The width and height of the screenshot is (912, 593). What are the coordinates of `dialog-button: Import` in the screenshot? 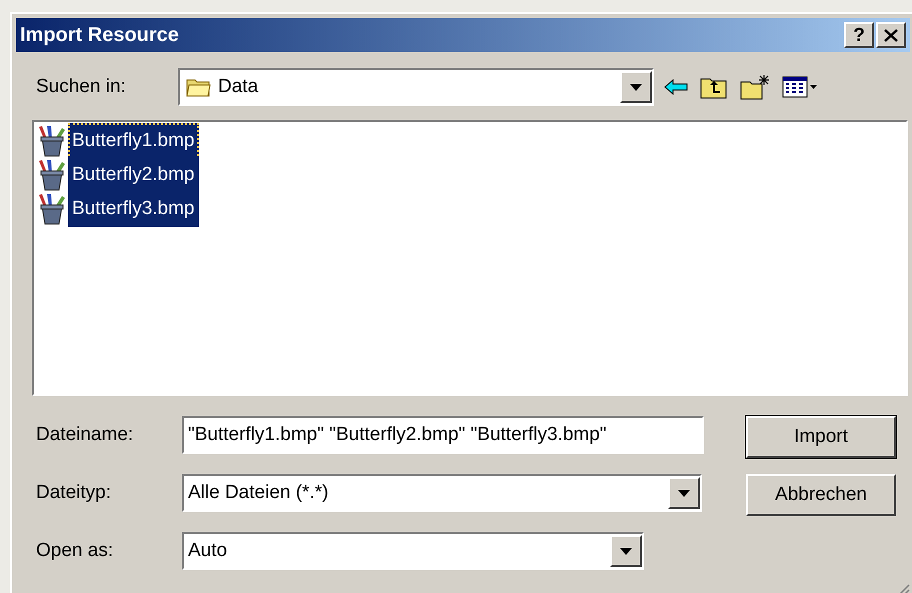 It's located at (821, 437).